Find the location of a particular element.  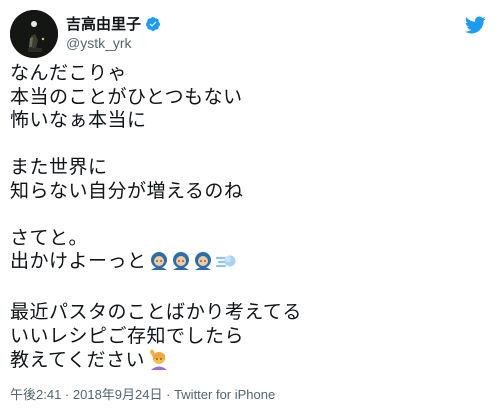

tweet-date: 2018年9月24日 is located at coordinates (118, 394).